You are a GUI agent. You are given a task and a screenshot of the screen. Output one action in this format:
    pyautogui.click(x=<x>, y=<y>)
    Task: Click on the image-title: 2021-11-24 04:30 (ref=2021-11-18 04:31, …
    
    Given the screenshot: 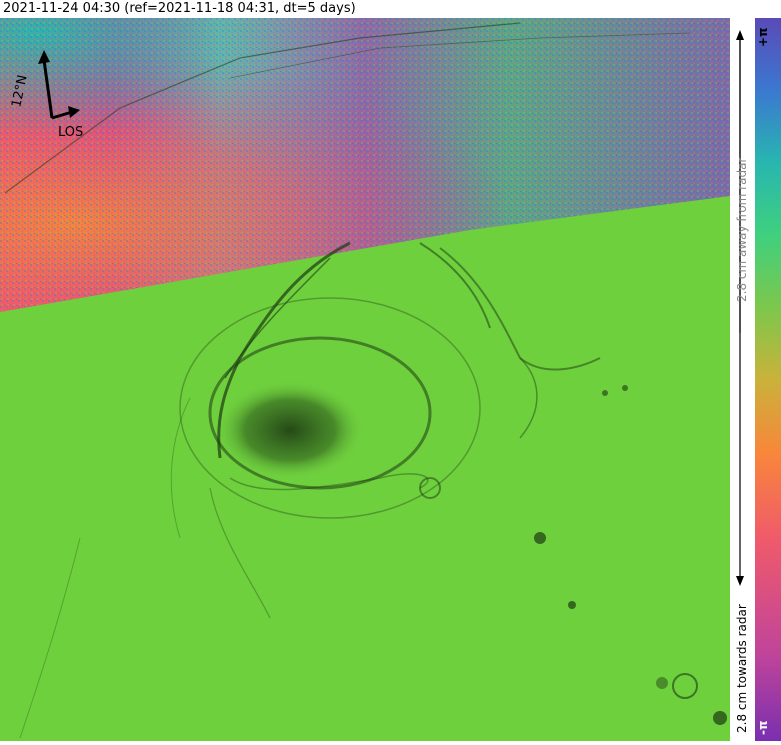 What is the action you would take?
    pyautogui.click(x=179, y=8)
    